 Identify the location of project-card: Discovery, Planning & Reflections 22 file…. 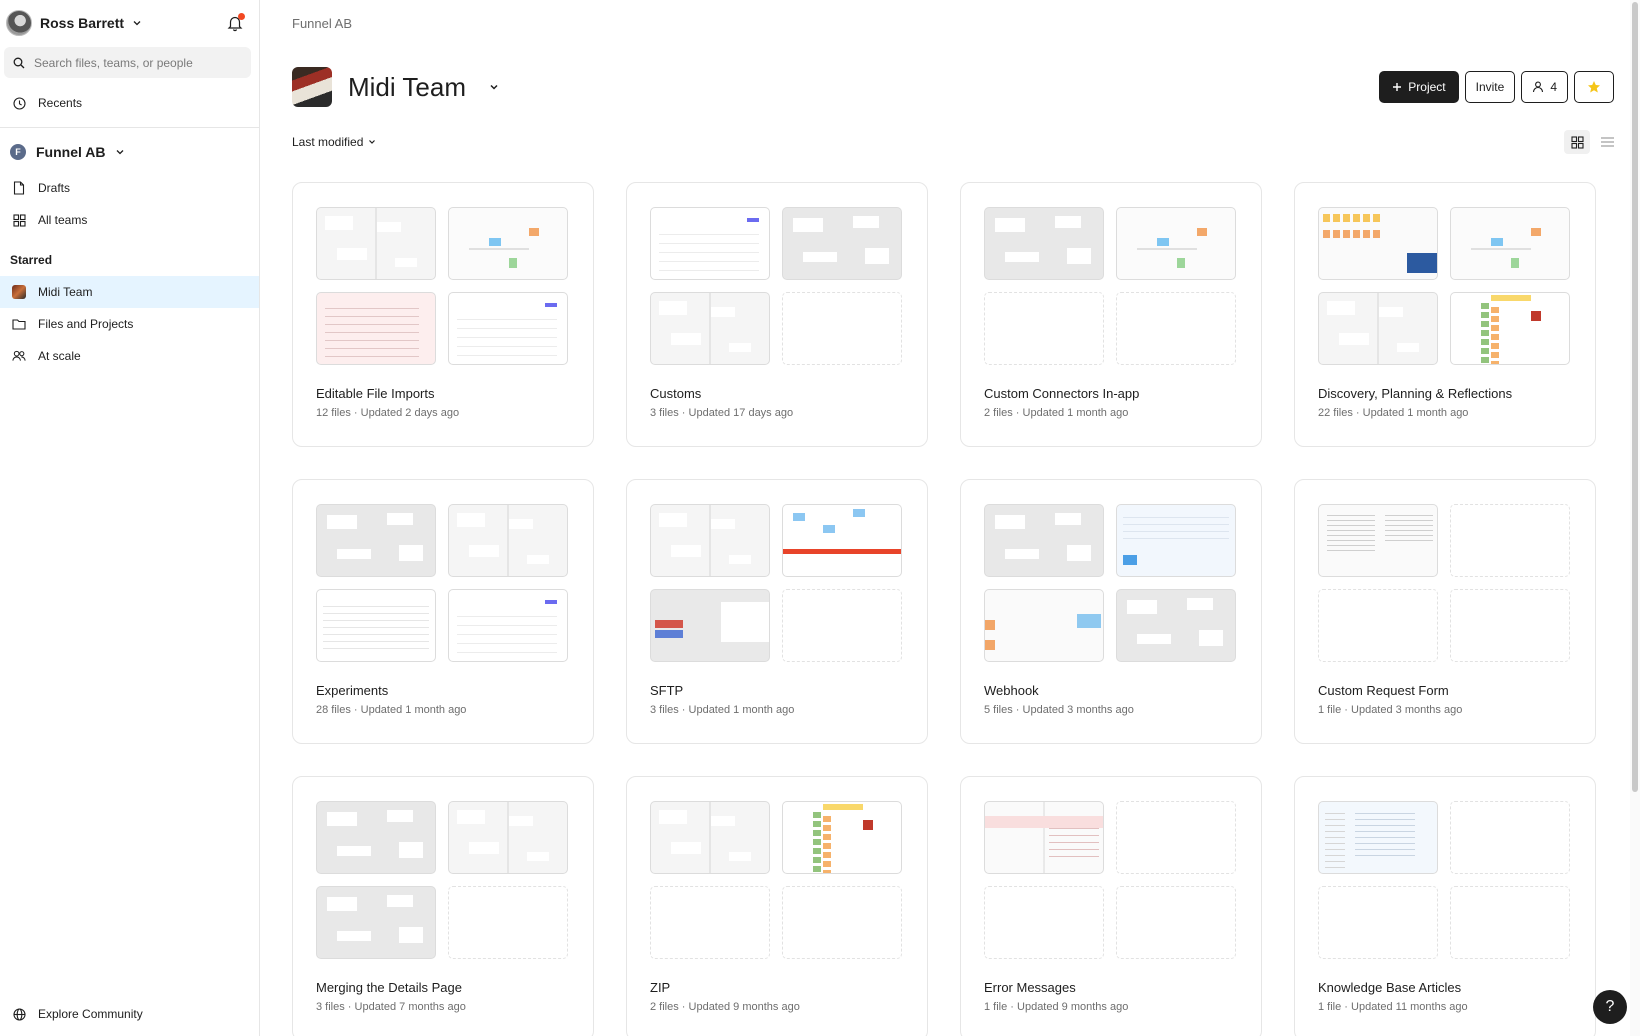
(1445, 314).